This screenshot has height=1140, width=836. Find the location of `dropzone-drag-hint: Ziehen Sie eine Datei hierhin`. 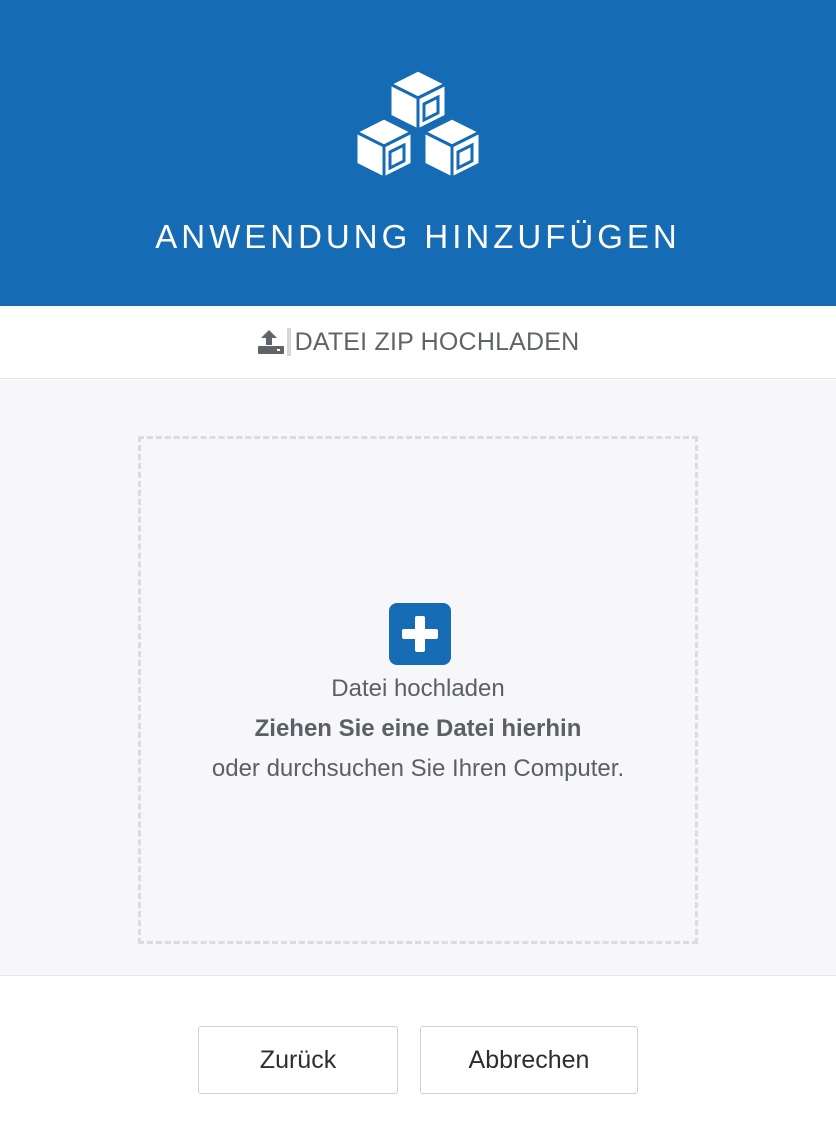

dropzone-drag-hint: Ziehen Sie eine Datei hierhin is located at coordinates (418, 728).